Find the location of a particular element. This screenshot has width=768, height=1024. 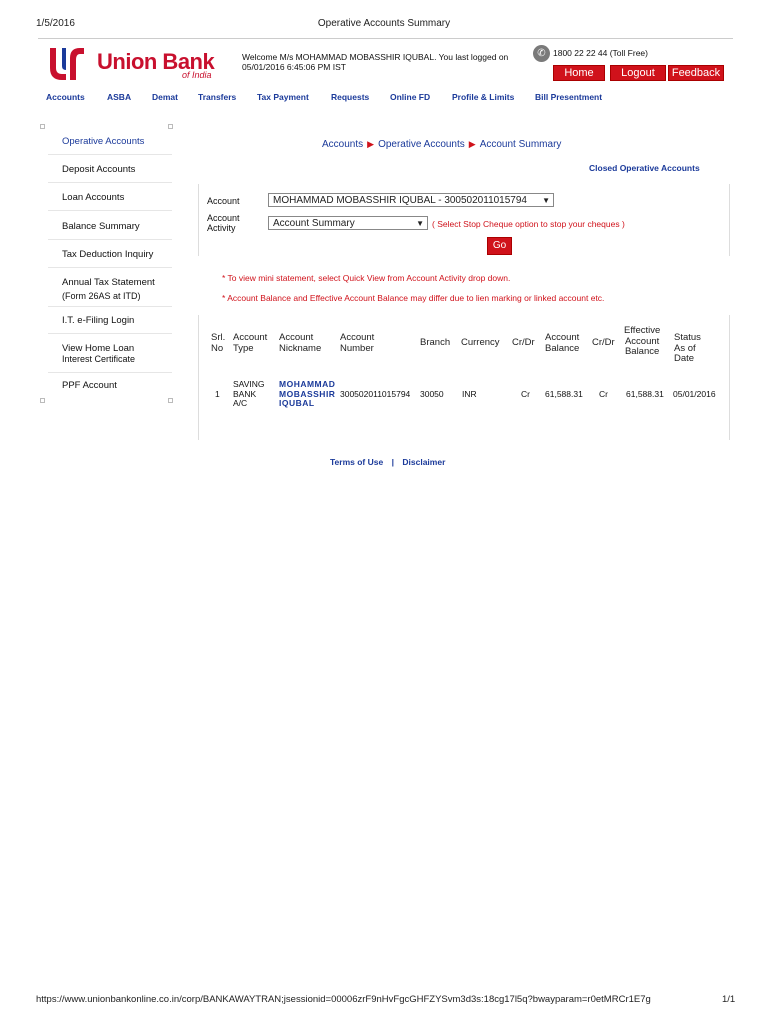

sidebar-item-sublabel: Interest Certificate is located at coordinates (99, 359).